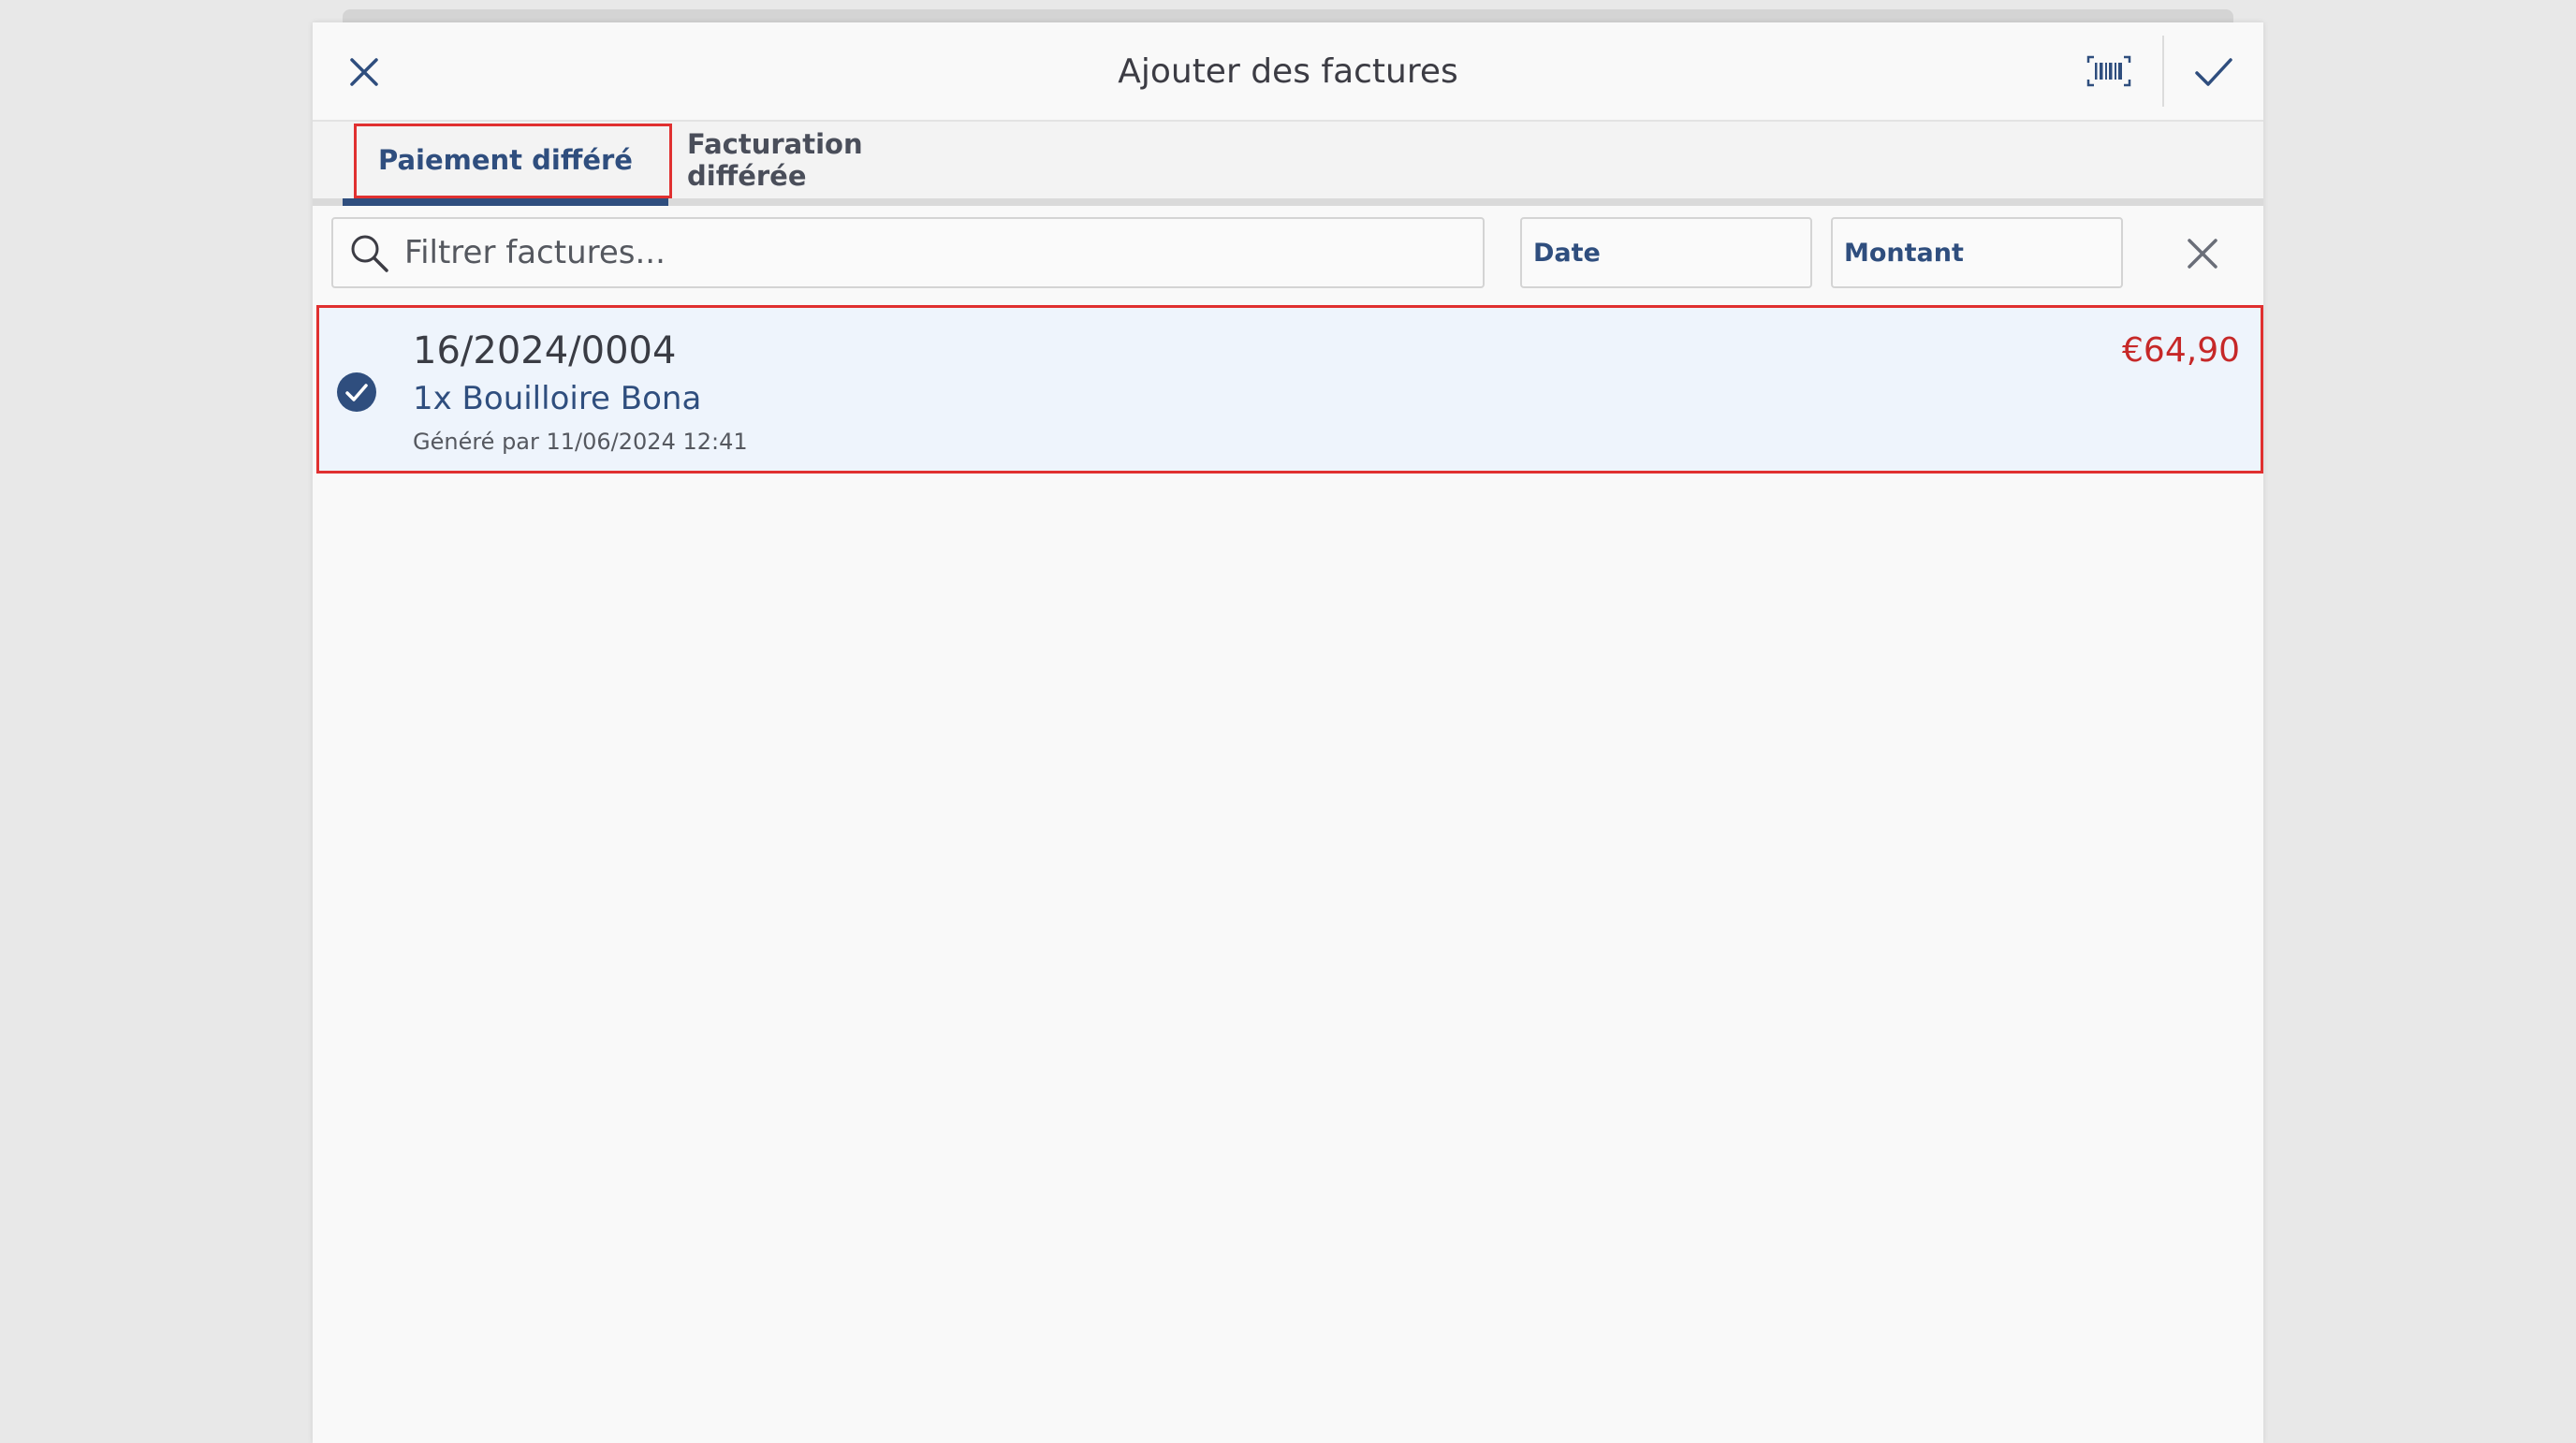  What do you see at coordinates (545, 350) in the screenshot?
I see `invoice-number: 16/2024/0004` at bounding box center [545, 350].